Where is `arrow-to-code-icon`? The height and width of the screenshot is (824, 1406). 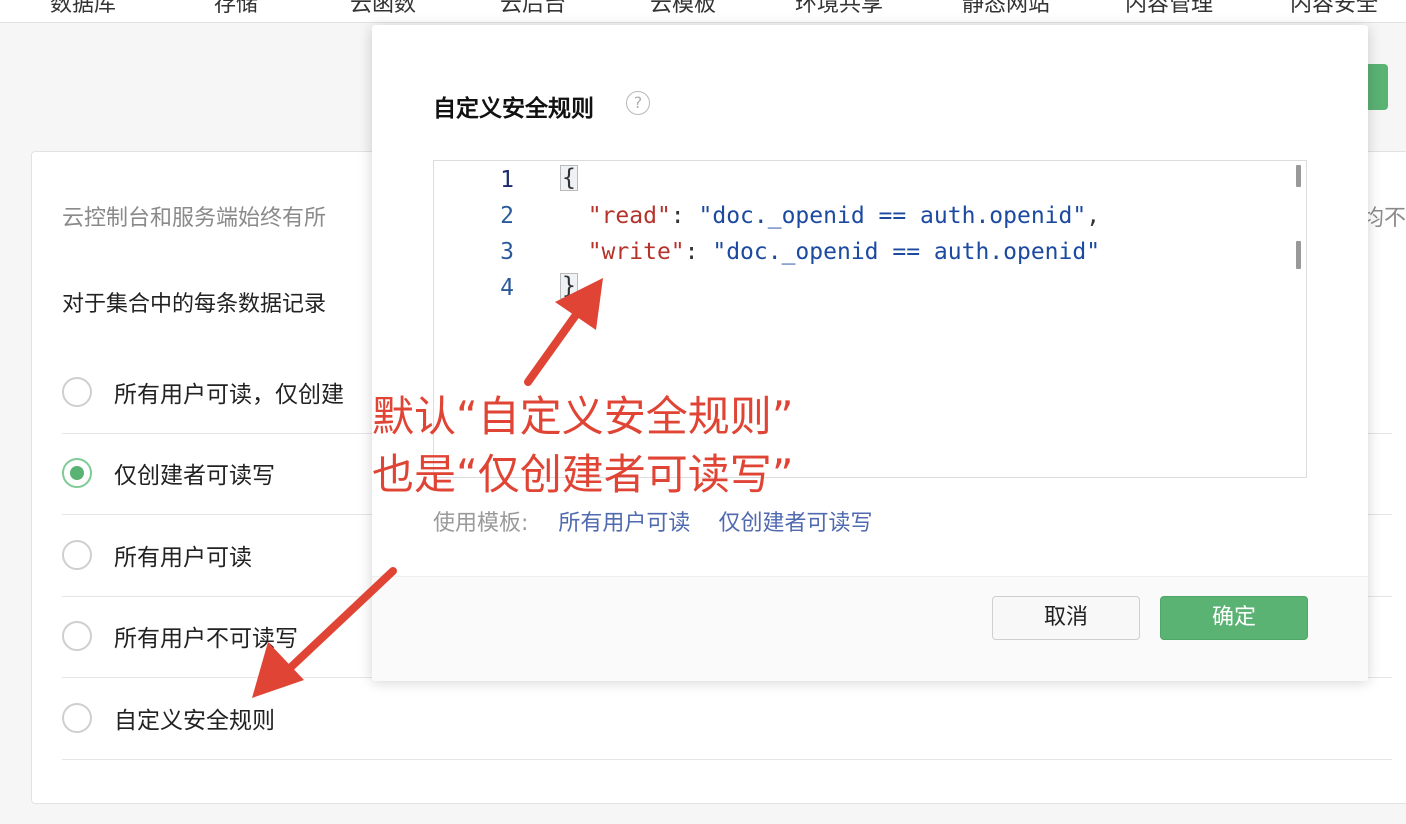 arrow-to-code-icon is located at coordinates (563, 332).